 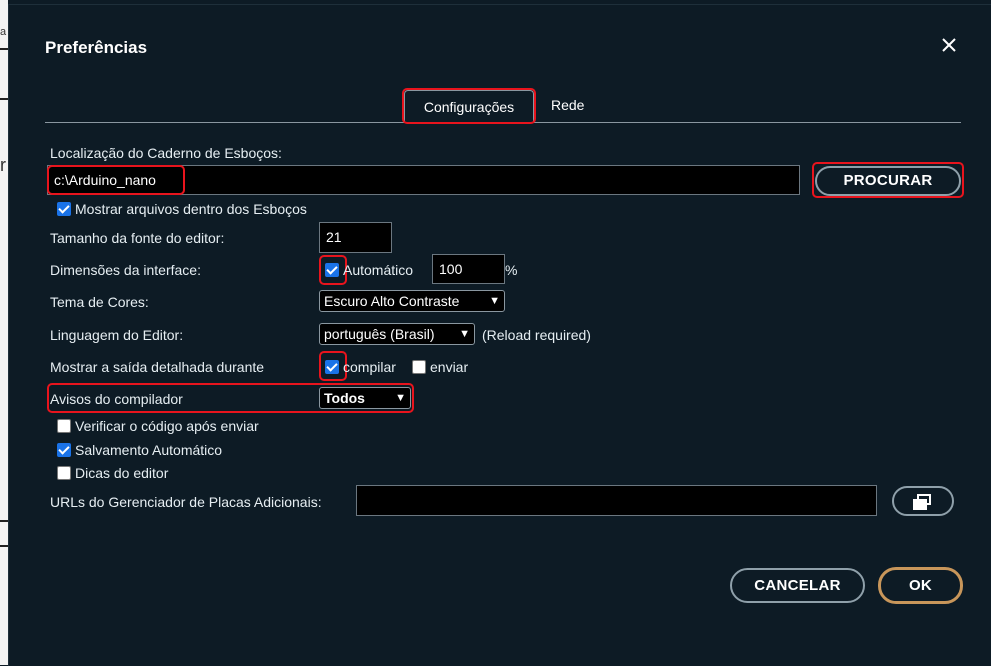 I want to click on open-window-icon, so click(x=922, y=502).